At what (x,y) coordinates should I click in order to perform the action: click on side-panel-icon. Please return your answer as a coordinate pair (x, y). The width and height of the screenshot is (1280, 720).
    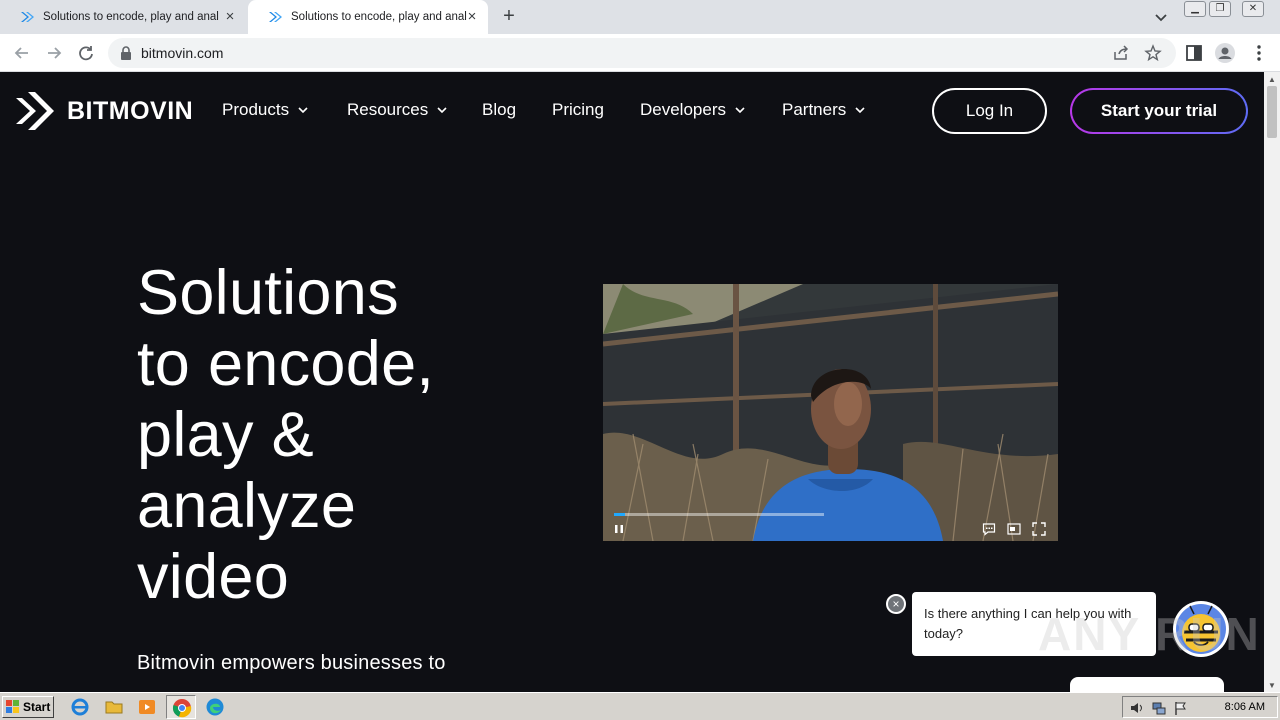
    Looking at the image, I should click on (1194, 53).